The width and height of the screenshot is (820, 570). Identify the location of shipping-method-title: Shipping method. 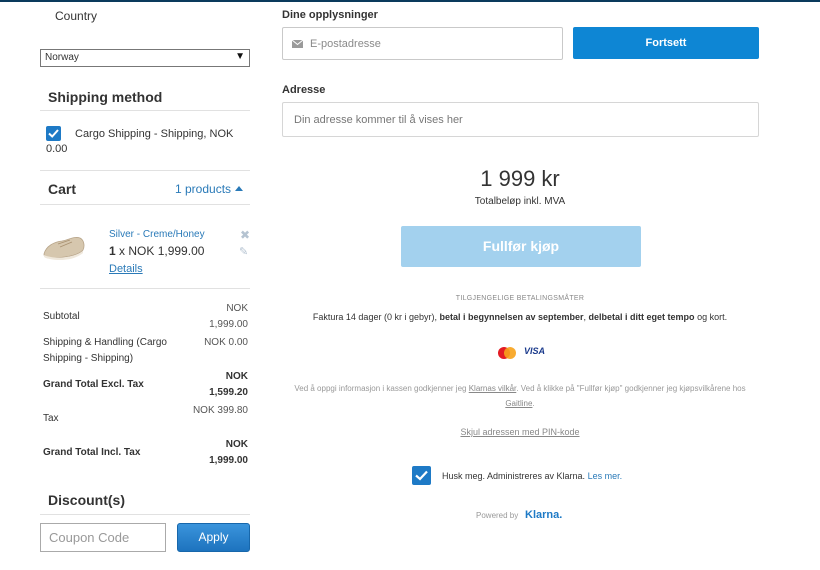
(105, 97).